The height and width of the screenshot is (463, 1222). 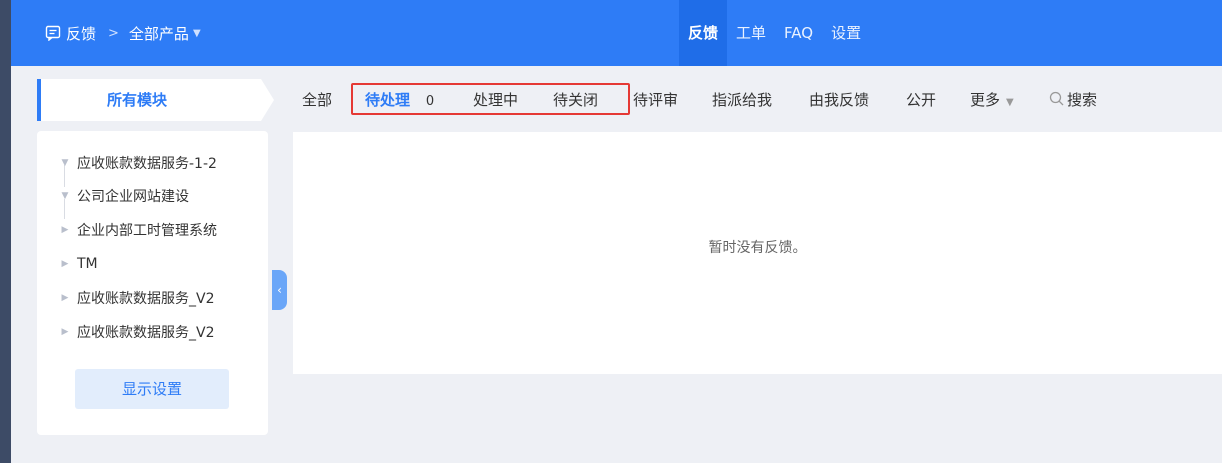 What do you see at coordinates (985, 100) in the screenshot?
I see `tab-more-label: 更多` at bounding box center [985, 100].